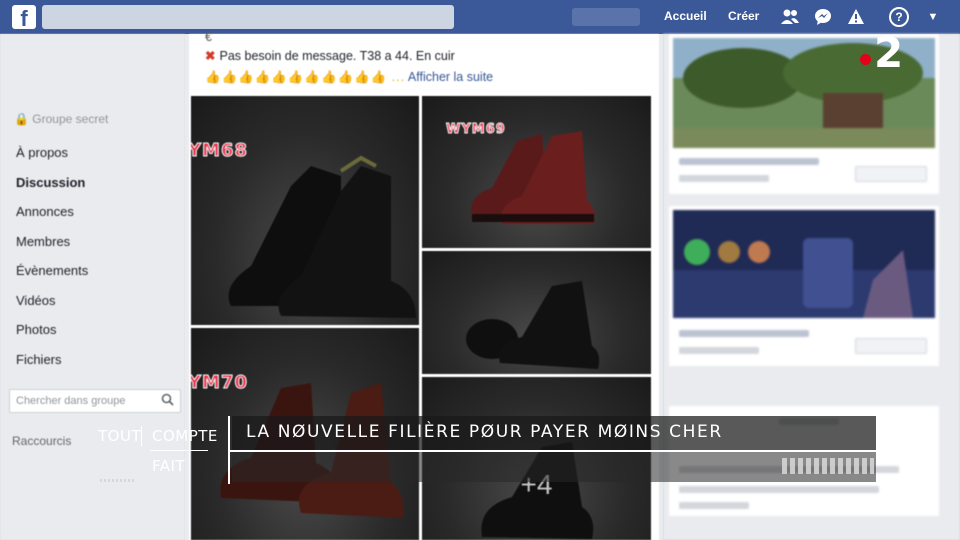 This screenshot has width=960, height=540. What do you see at coordinates (533, 177) in the screenshot?
I see `burgundy-boots-image` at bounding box center [533, 177].